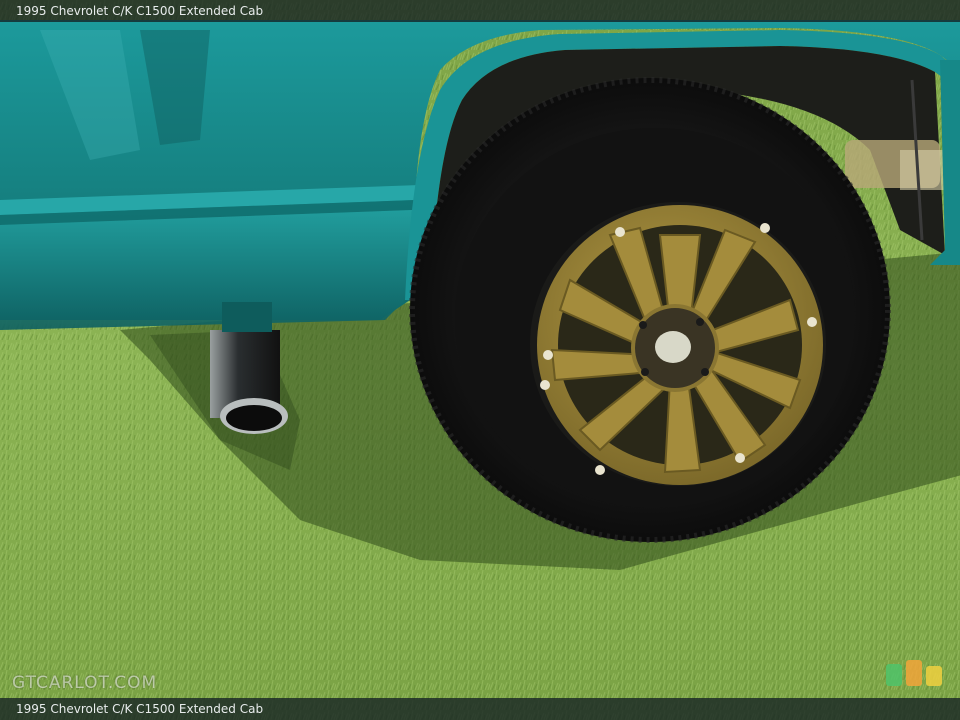 This screenshot has width=960, height=720. What do you see at coordinates (480, 709) in the screenshot?
I see `caption-bottom: 1995 Chevrolet C/K C1500 Extended Cab` at bounding box center [480, 709].